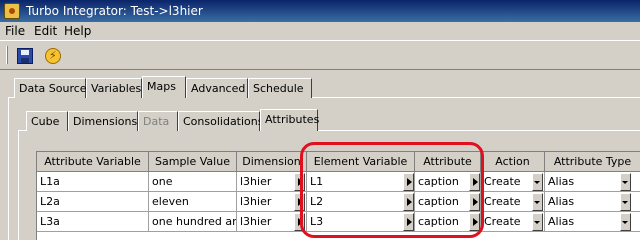 The image size is (640, 240). Describe the element at coordinates (217, 88) in the screenshot. I see `tab-advanced: Advanced` at that location.